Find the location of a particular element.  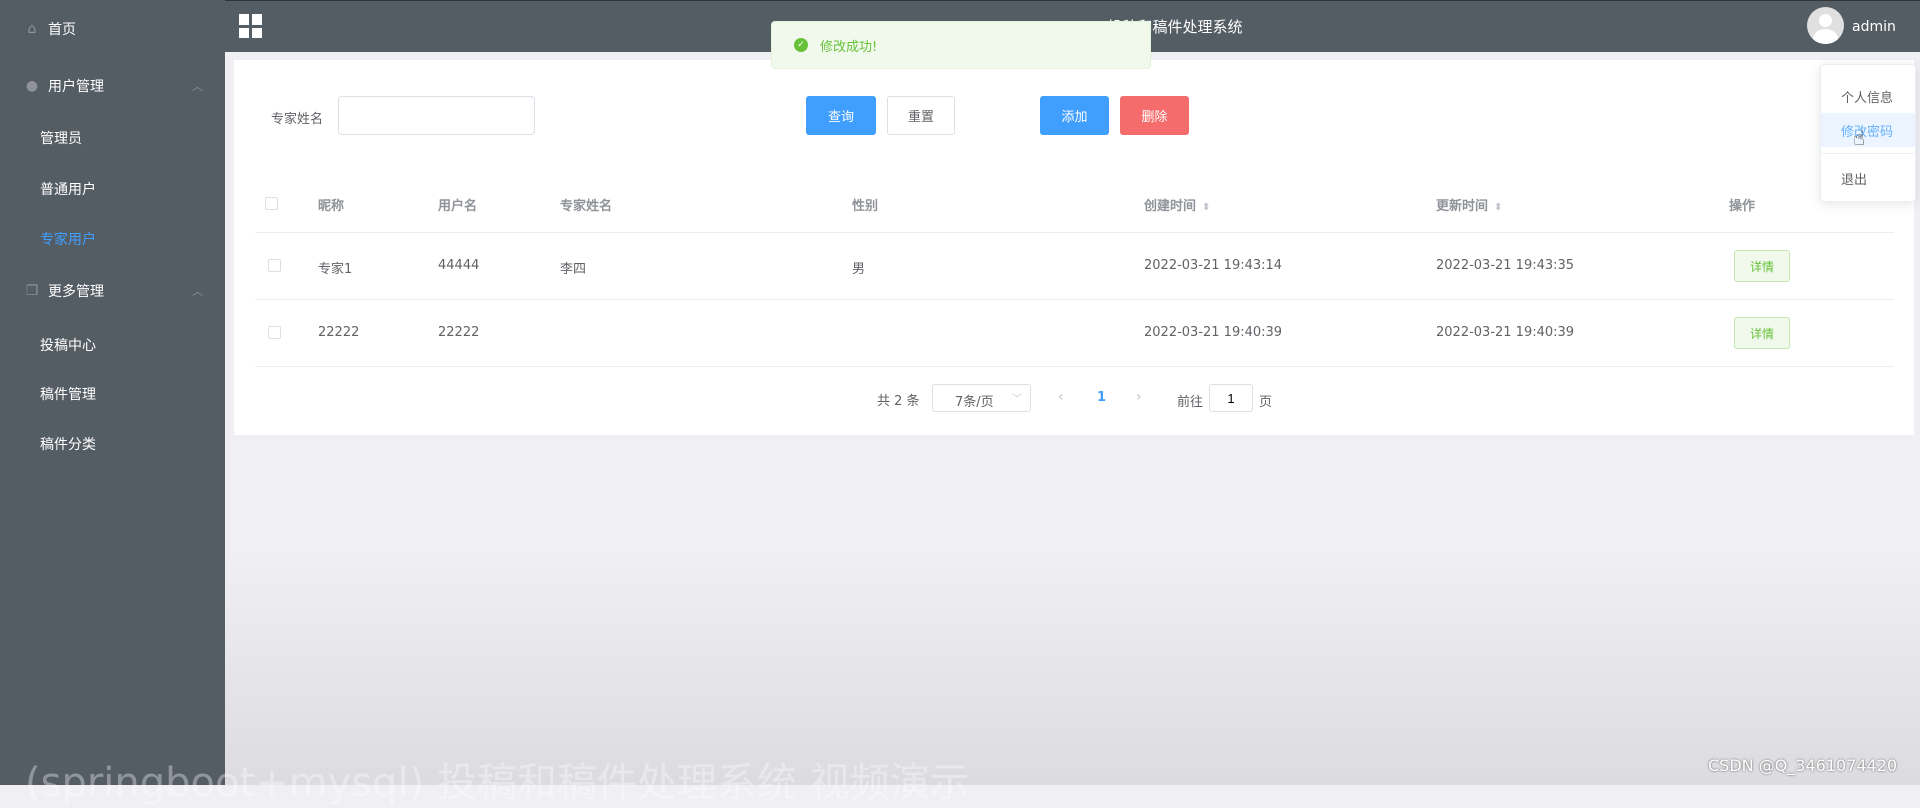

reset-button: 重置 is located at coordinates (921, 115).